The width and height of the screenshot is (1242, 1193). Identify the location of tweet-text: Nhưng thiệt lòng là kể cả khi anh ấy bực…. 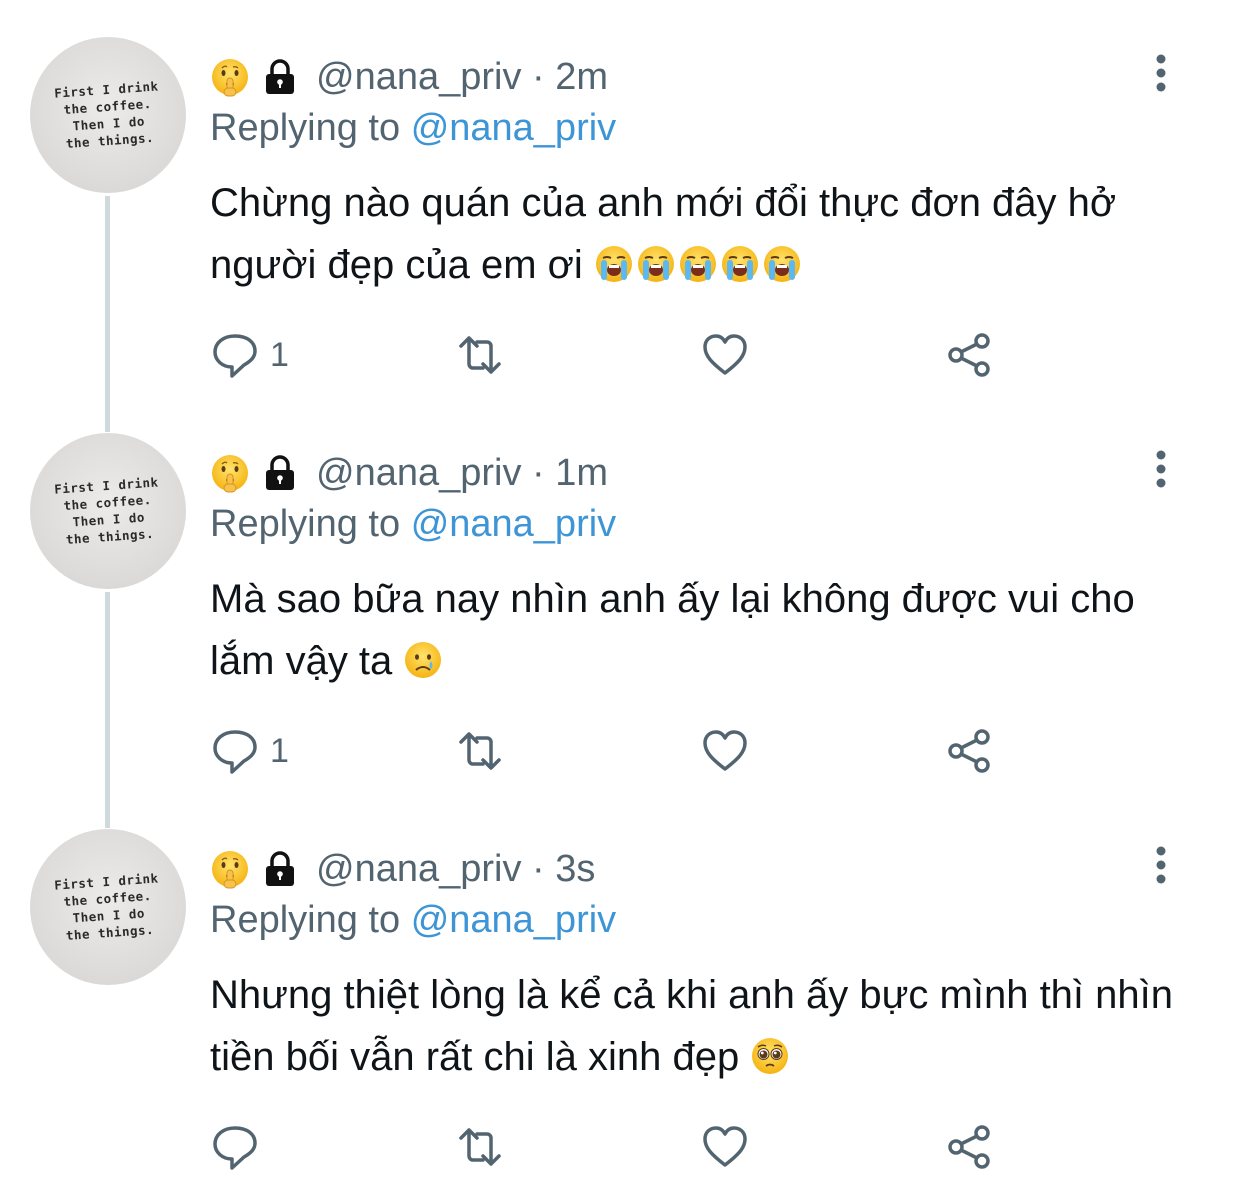
(710, 1026).